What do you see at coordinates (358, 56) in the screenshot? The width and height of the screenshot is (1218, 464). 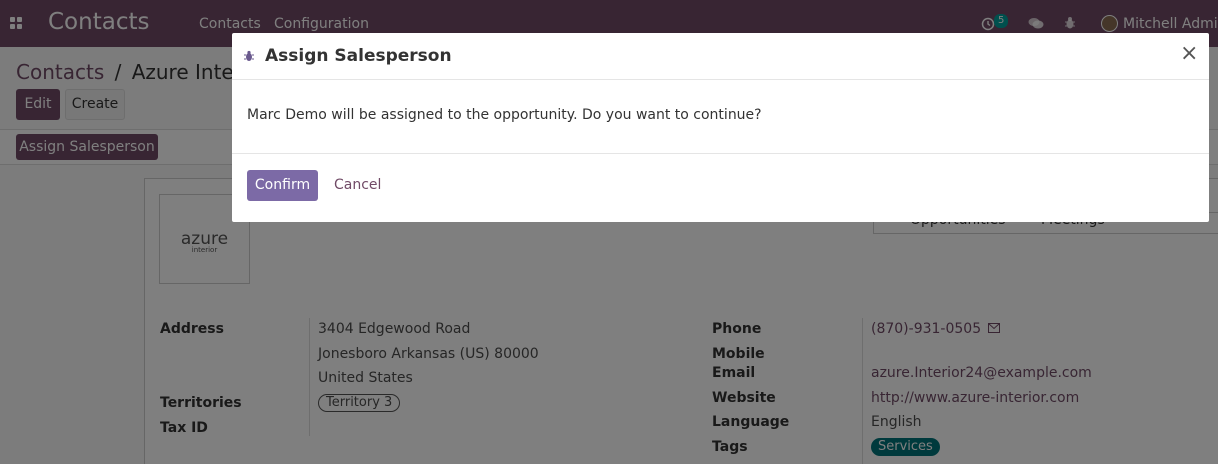 I see `dialog-title: Assign Salesperson` at bounding box center [358, 56].